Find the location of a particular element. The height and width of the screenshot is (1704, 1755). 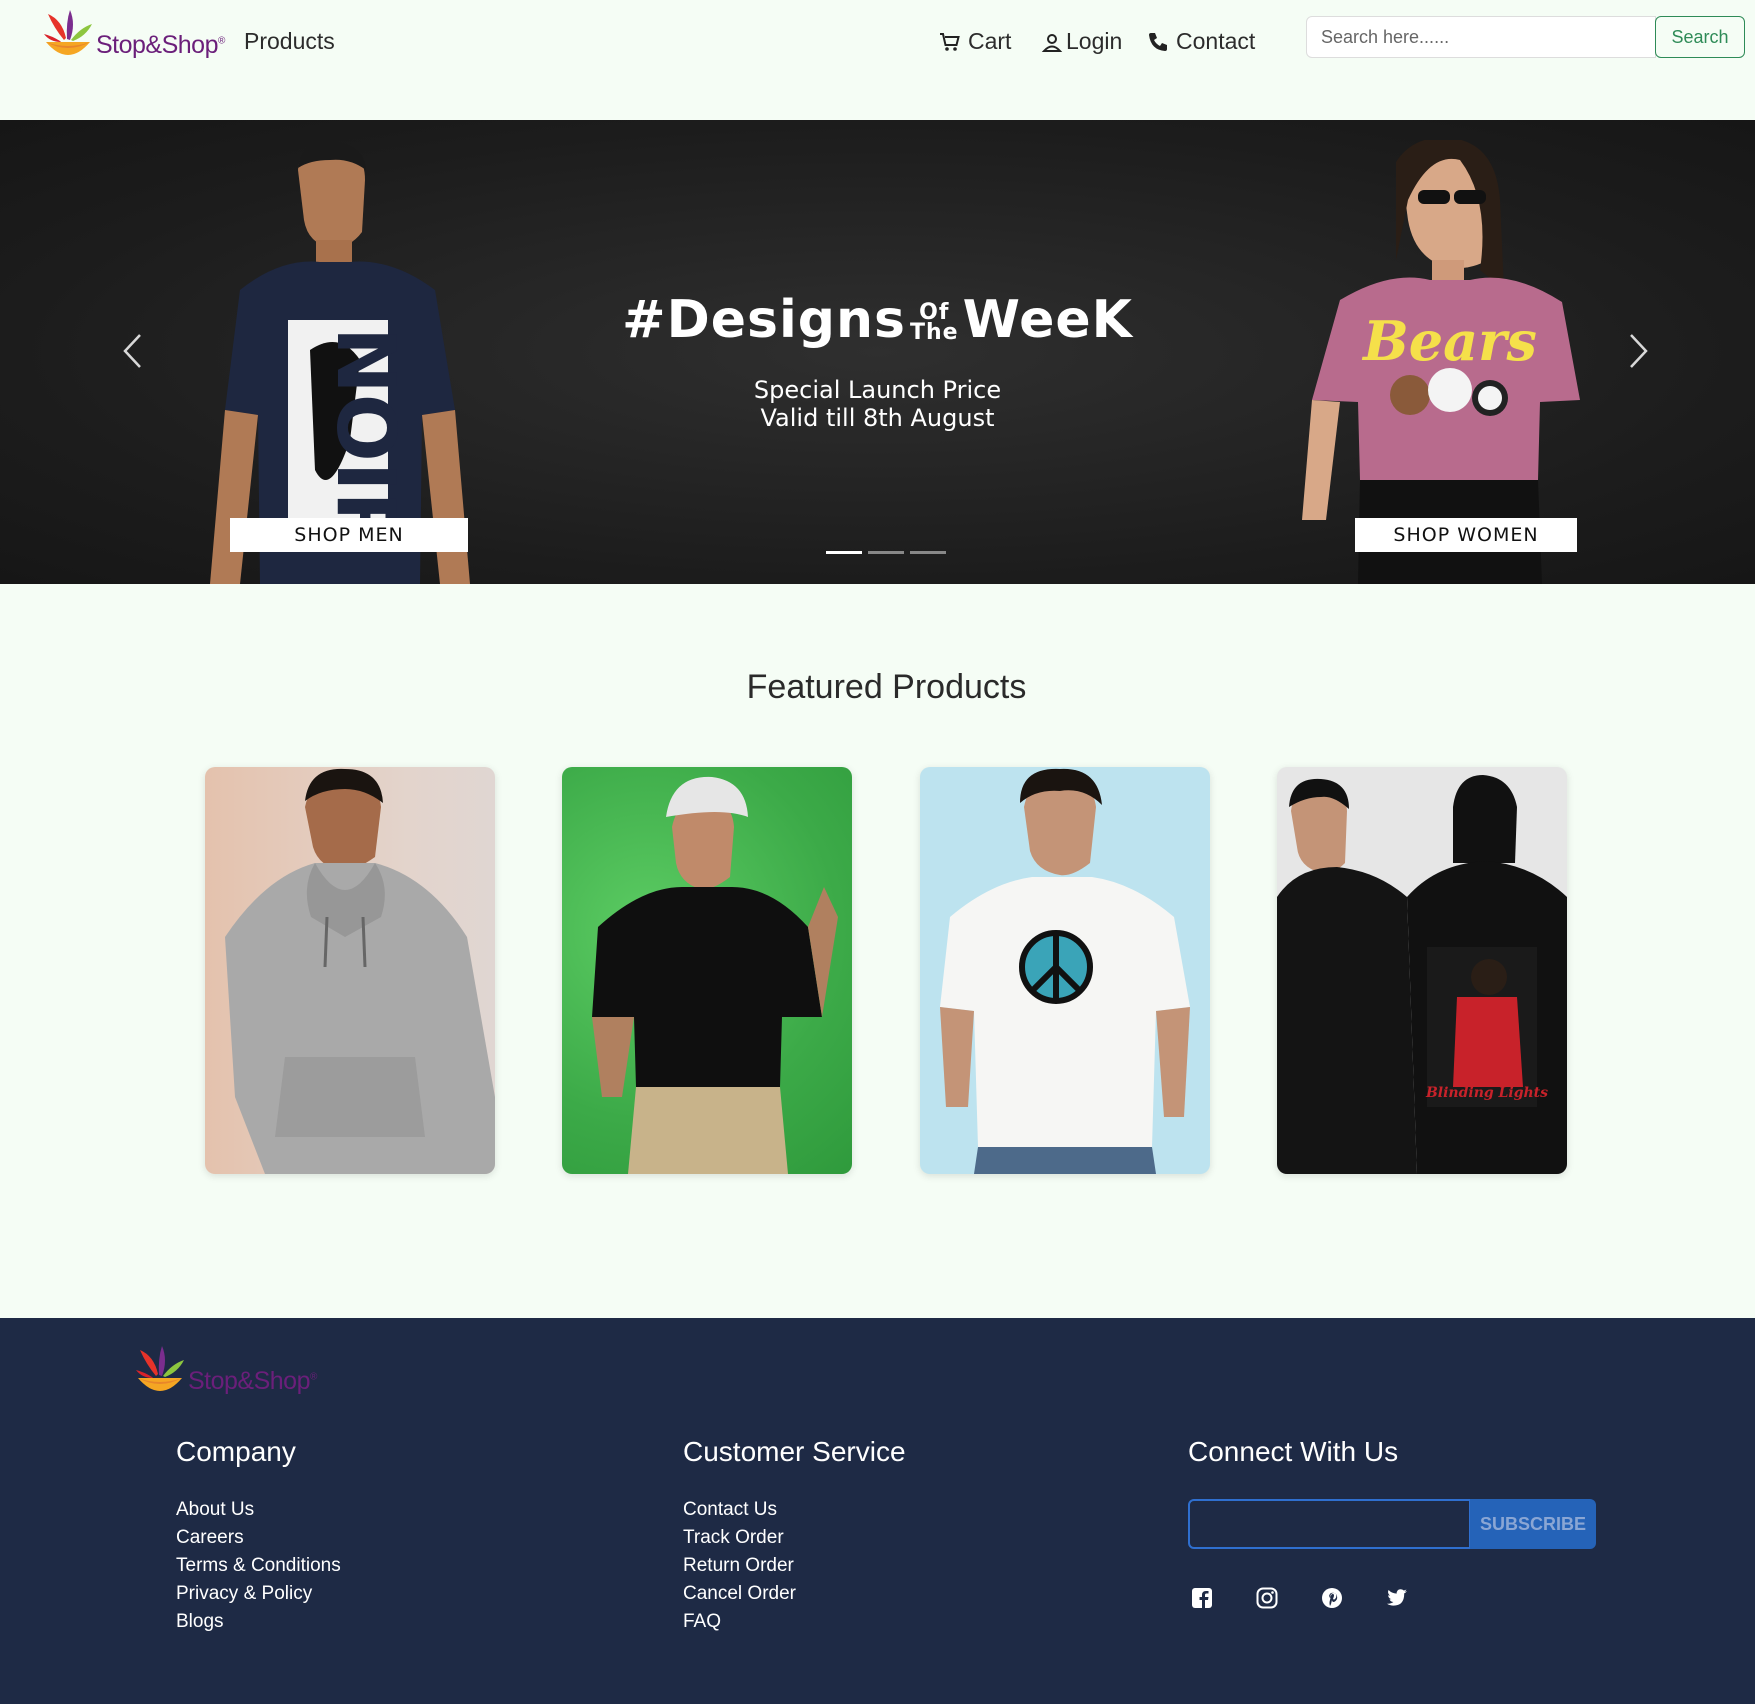

brand-logo: Stop&Shop® is located at coordinates (133, 37).